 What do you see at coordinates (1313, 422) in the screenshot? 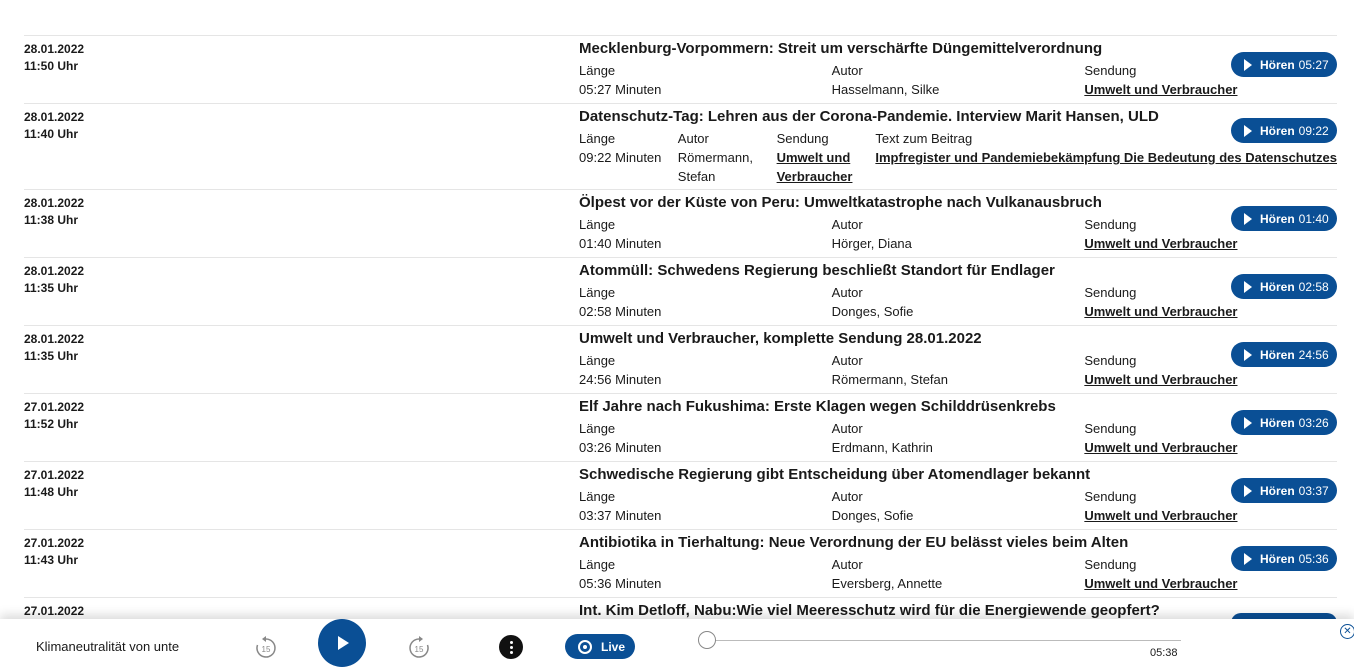
I see `listen-duration: 03:26` at bounding box center [1313, 422].